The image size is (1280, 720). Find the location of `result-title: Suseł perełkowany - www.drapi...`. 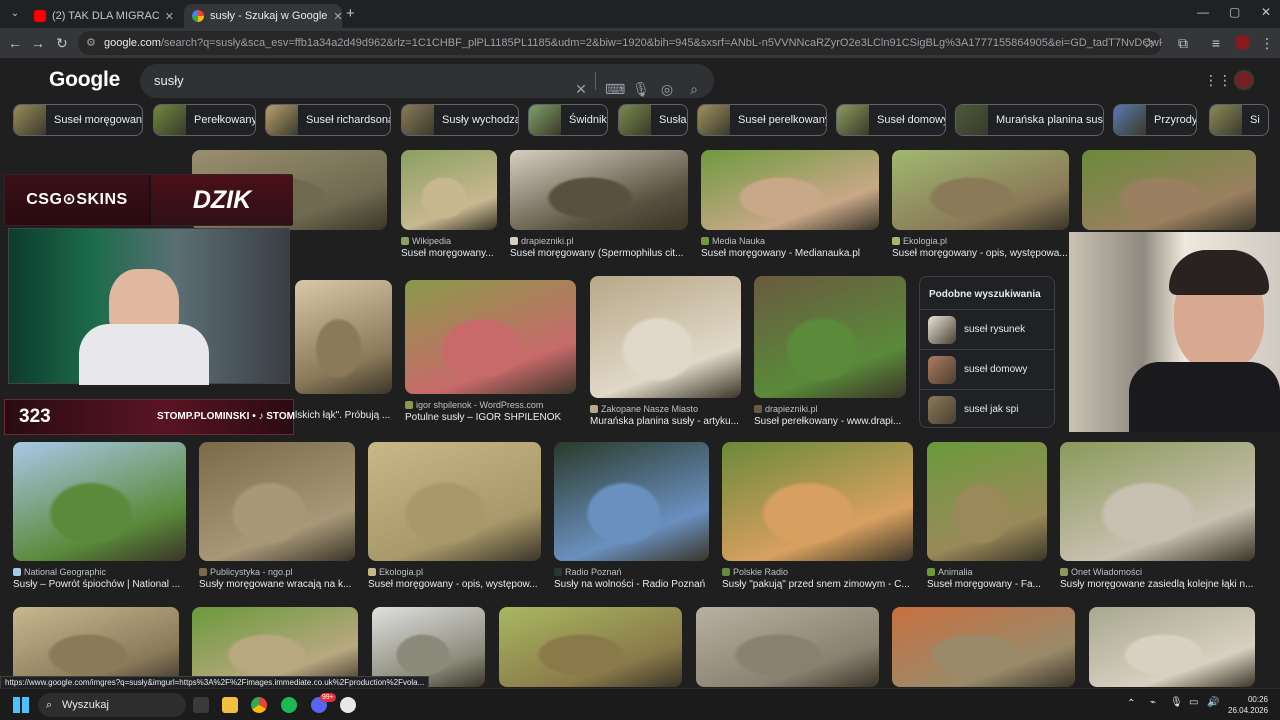

result-title: Suseł perełkowany - www.drapi... is located at coordinates (832, 421).